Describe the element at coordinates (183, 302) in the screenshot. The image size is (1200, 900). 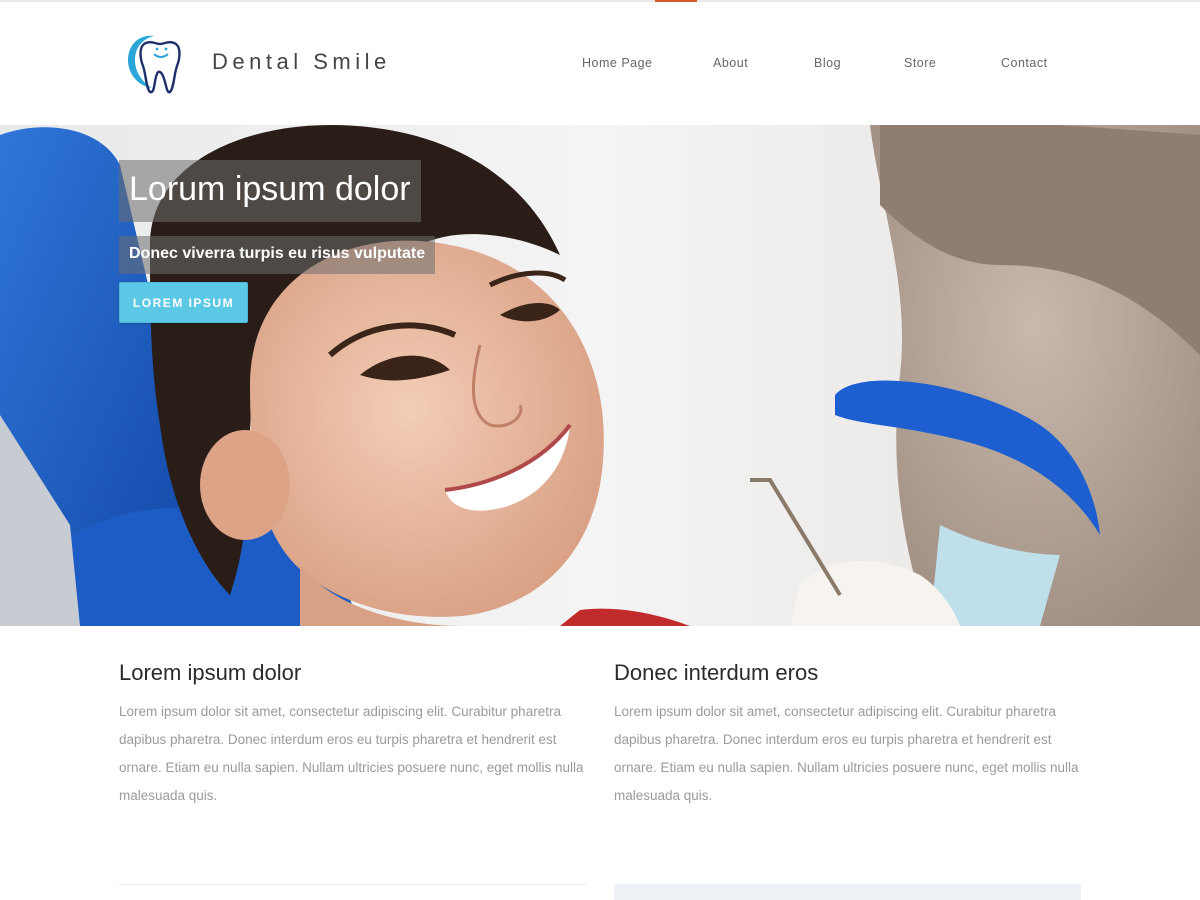
I see `hero-cta-button: LOREM IPSUM` at that location.